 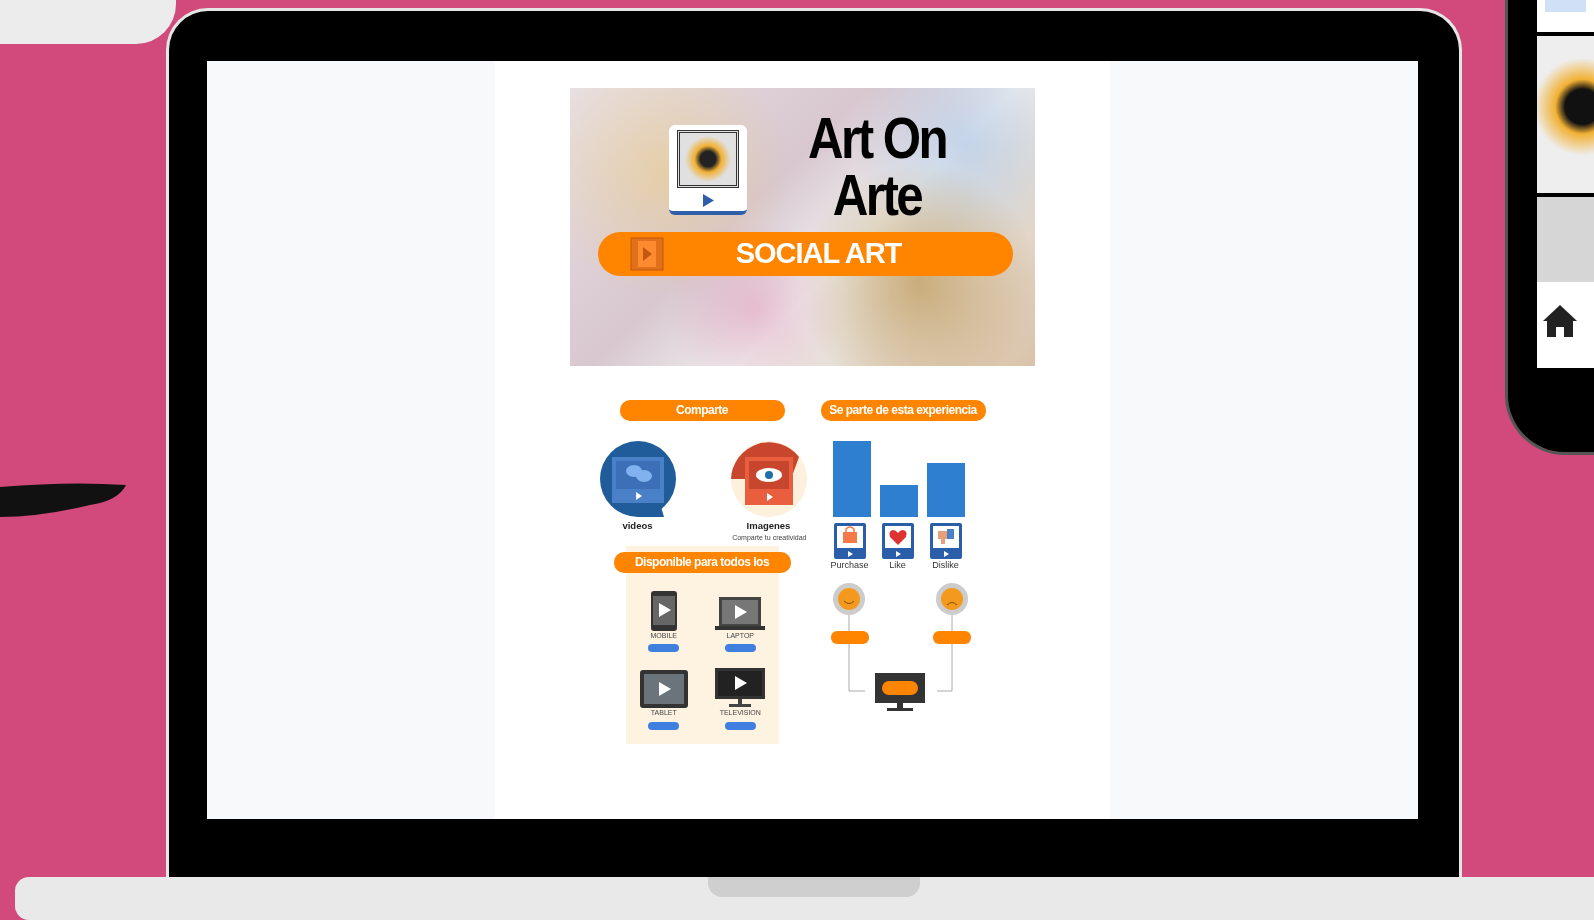 I want to click on laptop-icon, so click(x=740, y=613).